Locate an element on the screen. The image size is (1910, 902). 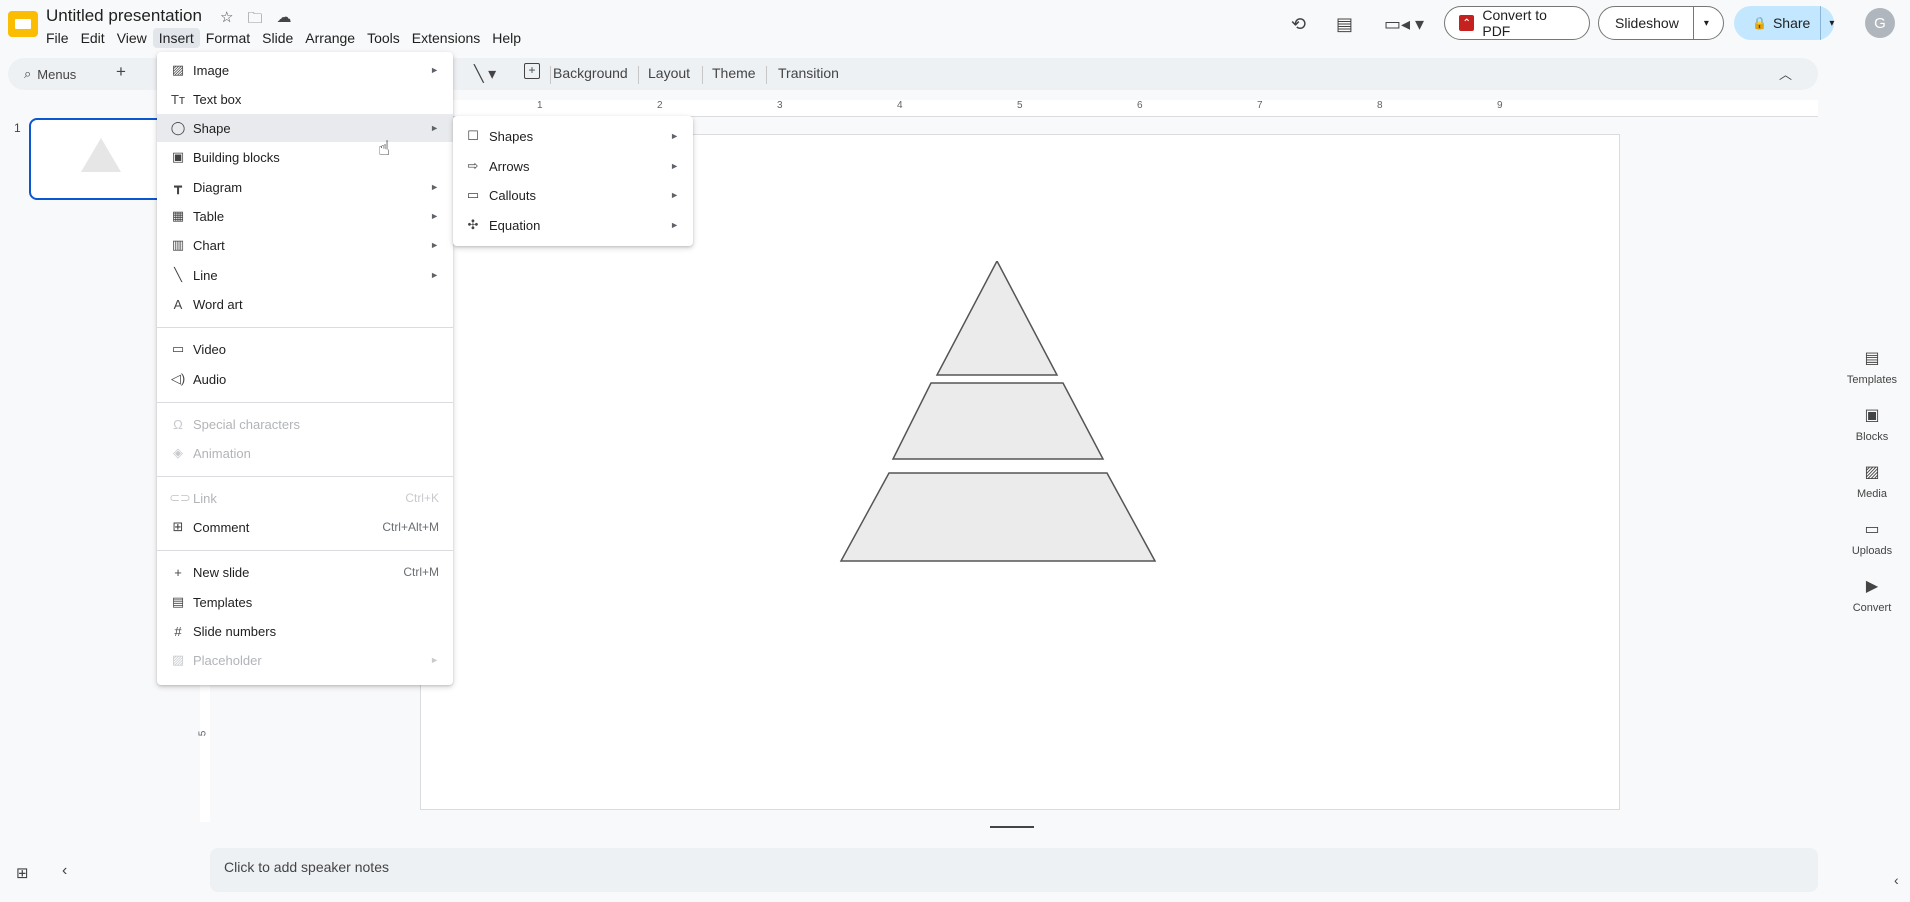
background-button: Background is located at coordinates (590, 73).